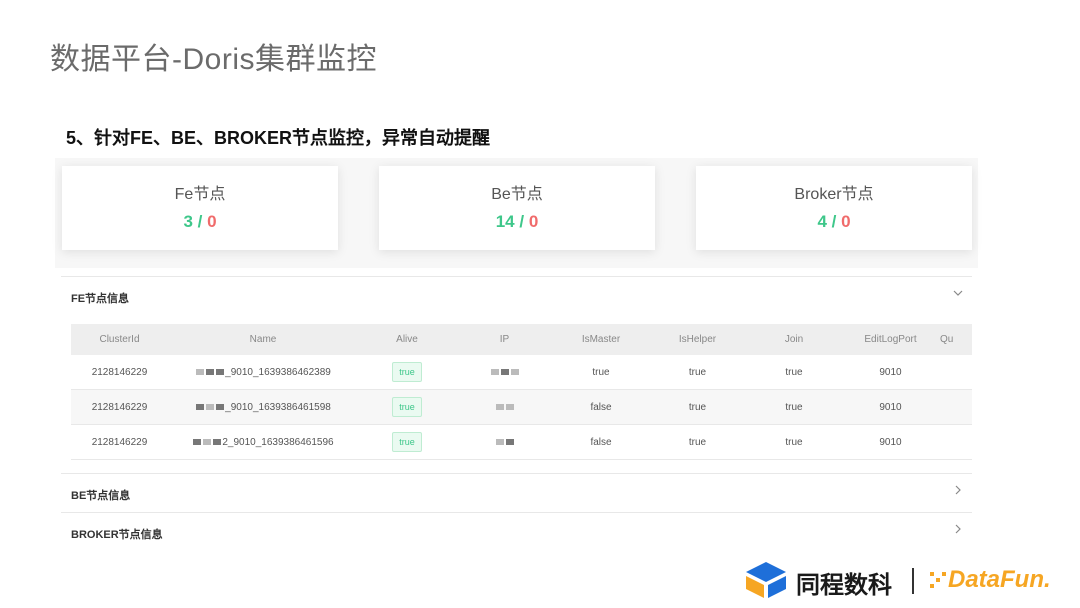 This screenshot has width=1080, height=608. I want to click on name-text: _9010_1639386462389, so click(278, 372).